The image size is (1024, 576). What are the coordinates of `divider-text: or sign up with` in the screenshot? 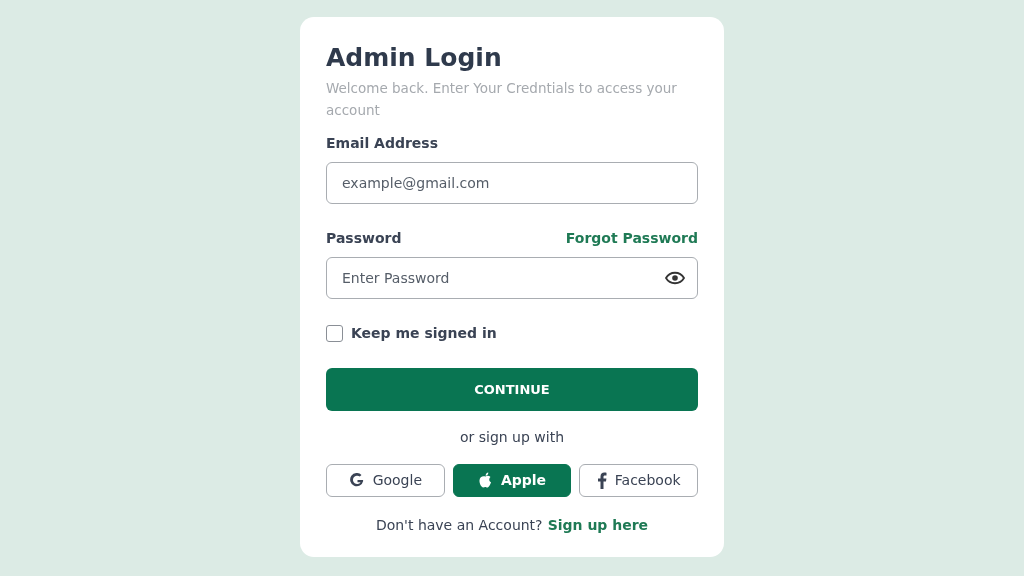 It's located at (512, 437).